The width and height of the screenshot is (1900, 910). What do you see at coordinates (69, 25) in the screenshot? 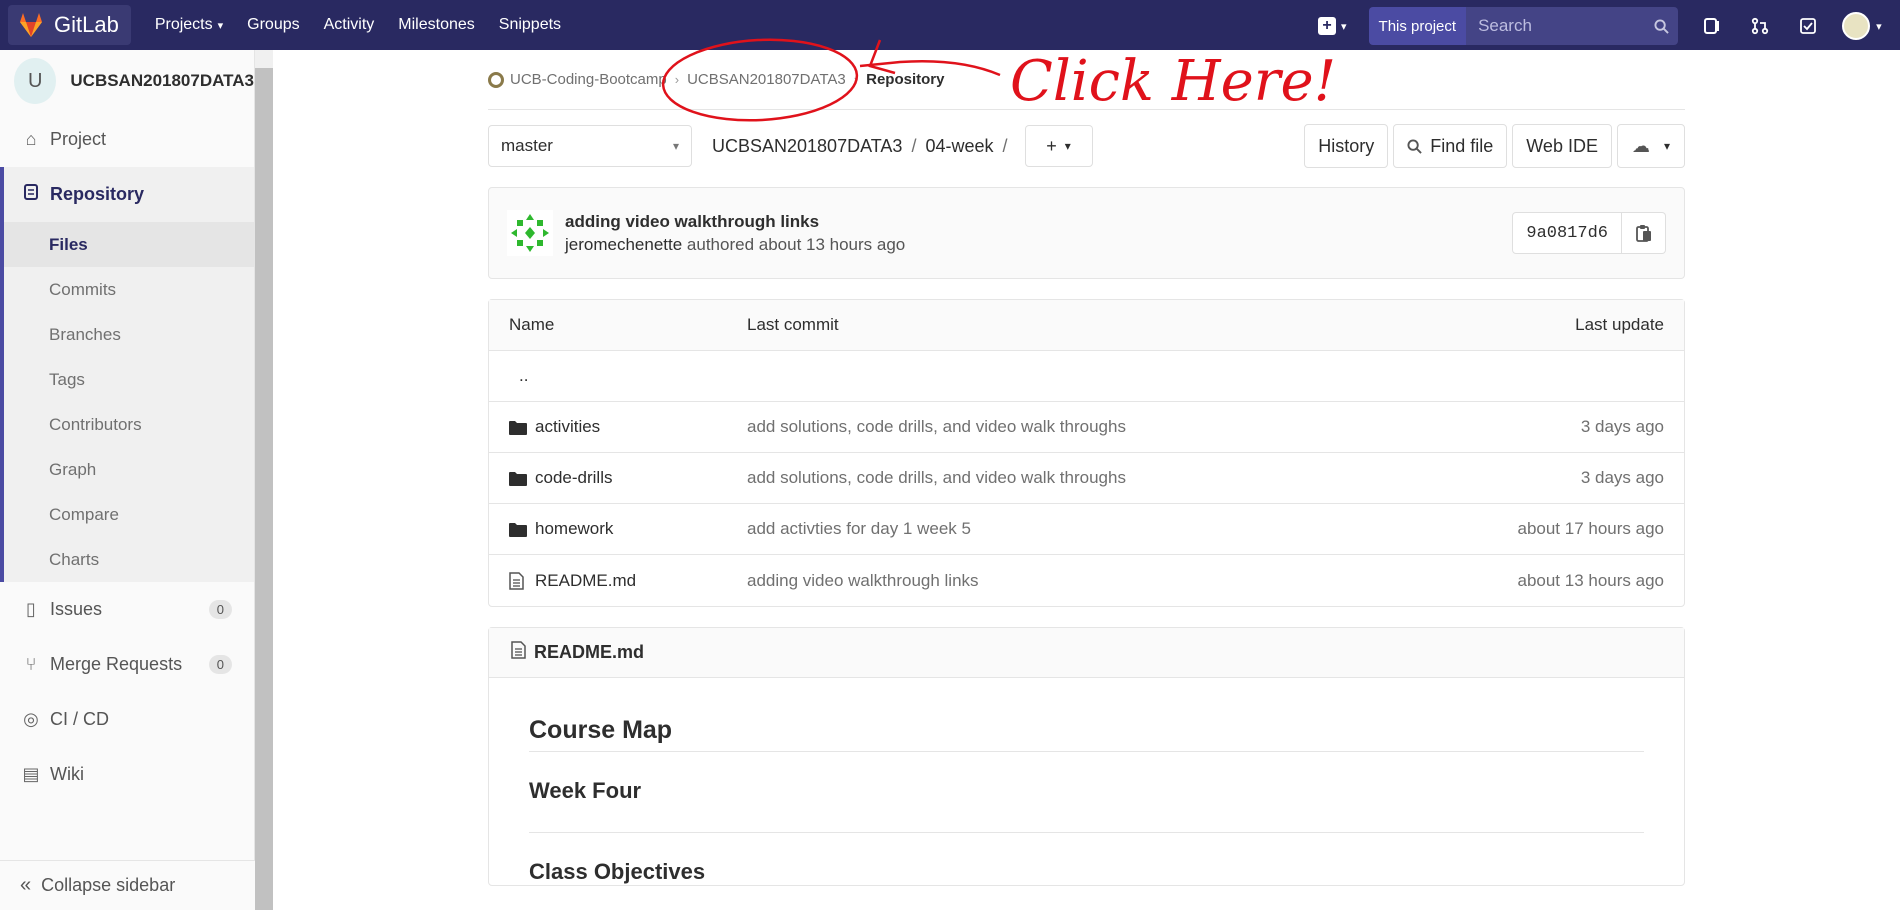
I see `gitlab-logo: GitLab` at bounding box center [69, 25].